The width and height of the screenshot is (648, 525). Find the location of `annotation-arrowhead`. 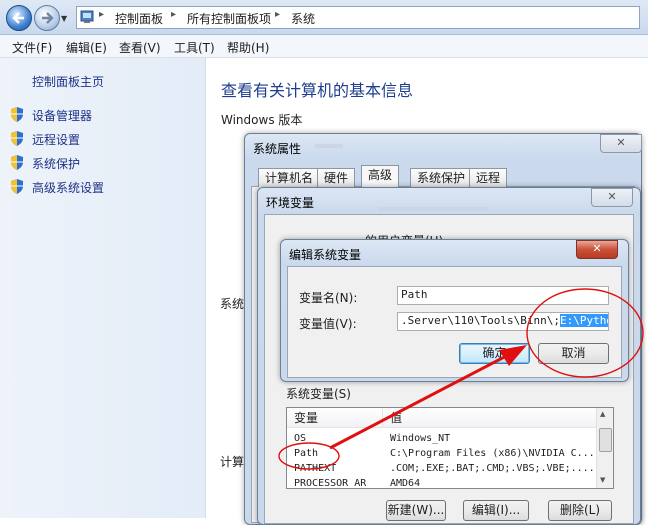

annotation-arrowhead is located at coordinates (513, 355).